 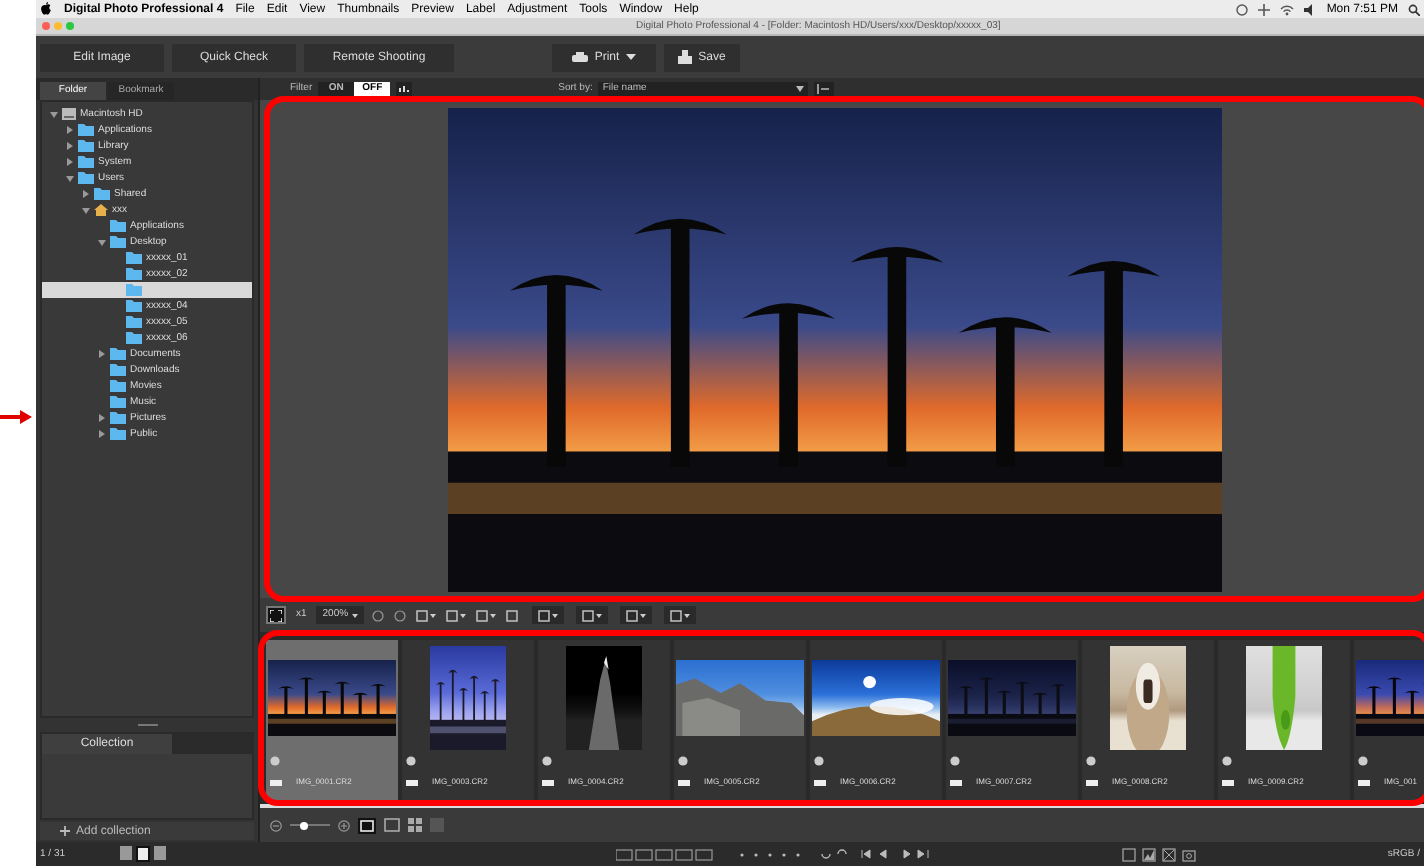 I want to click on fit-icon, so click(x=276, y=615).